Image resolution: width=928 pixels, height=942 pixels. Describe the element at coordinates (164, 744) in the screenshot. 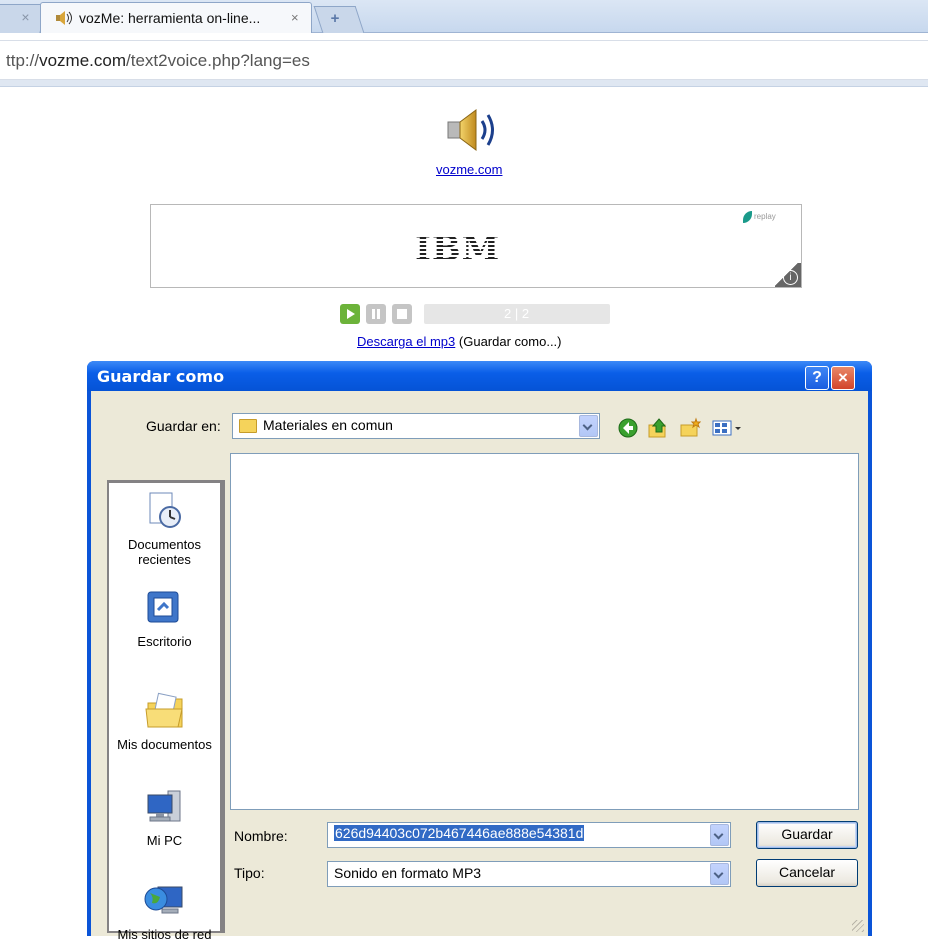

I see `places-item-label: Mis documentos` at that location.